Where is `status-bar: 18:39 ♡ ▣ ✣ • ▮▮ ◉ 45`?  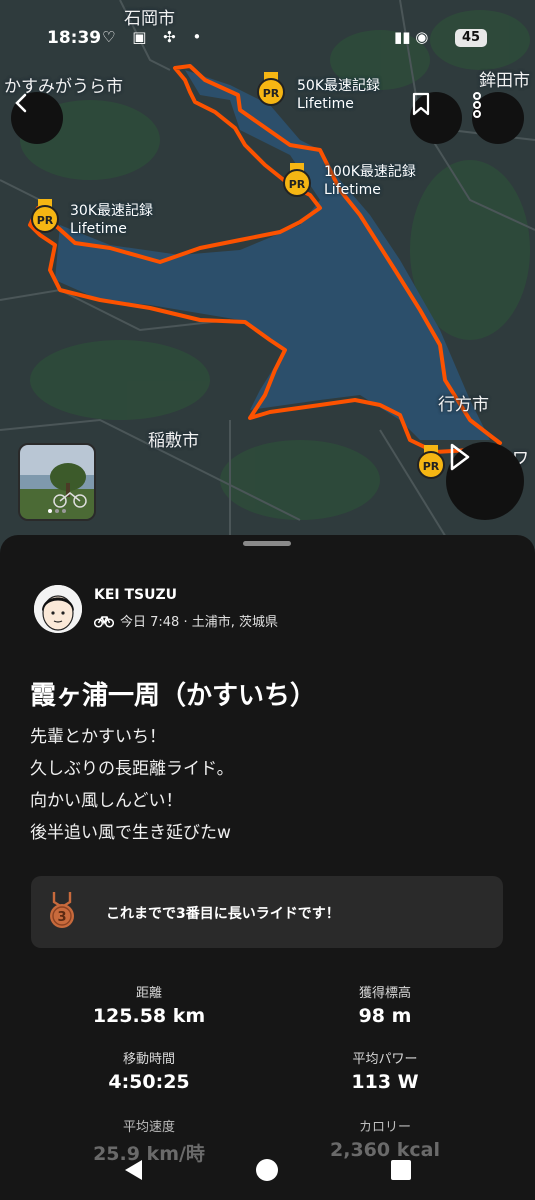 status-bar: 18:39 ♡ ▣ ✣ • ▮▮ ◉ 45 is located at coordinates (267, 38).